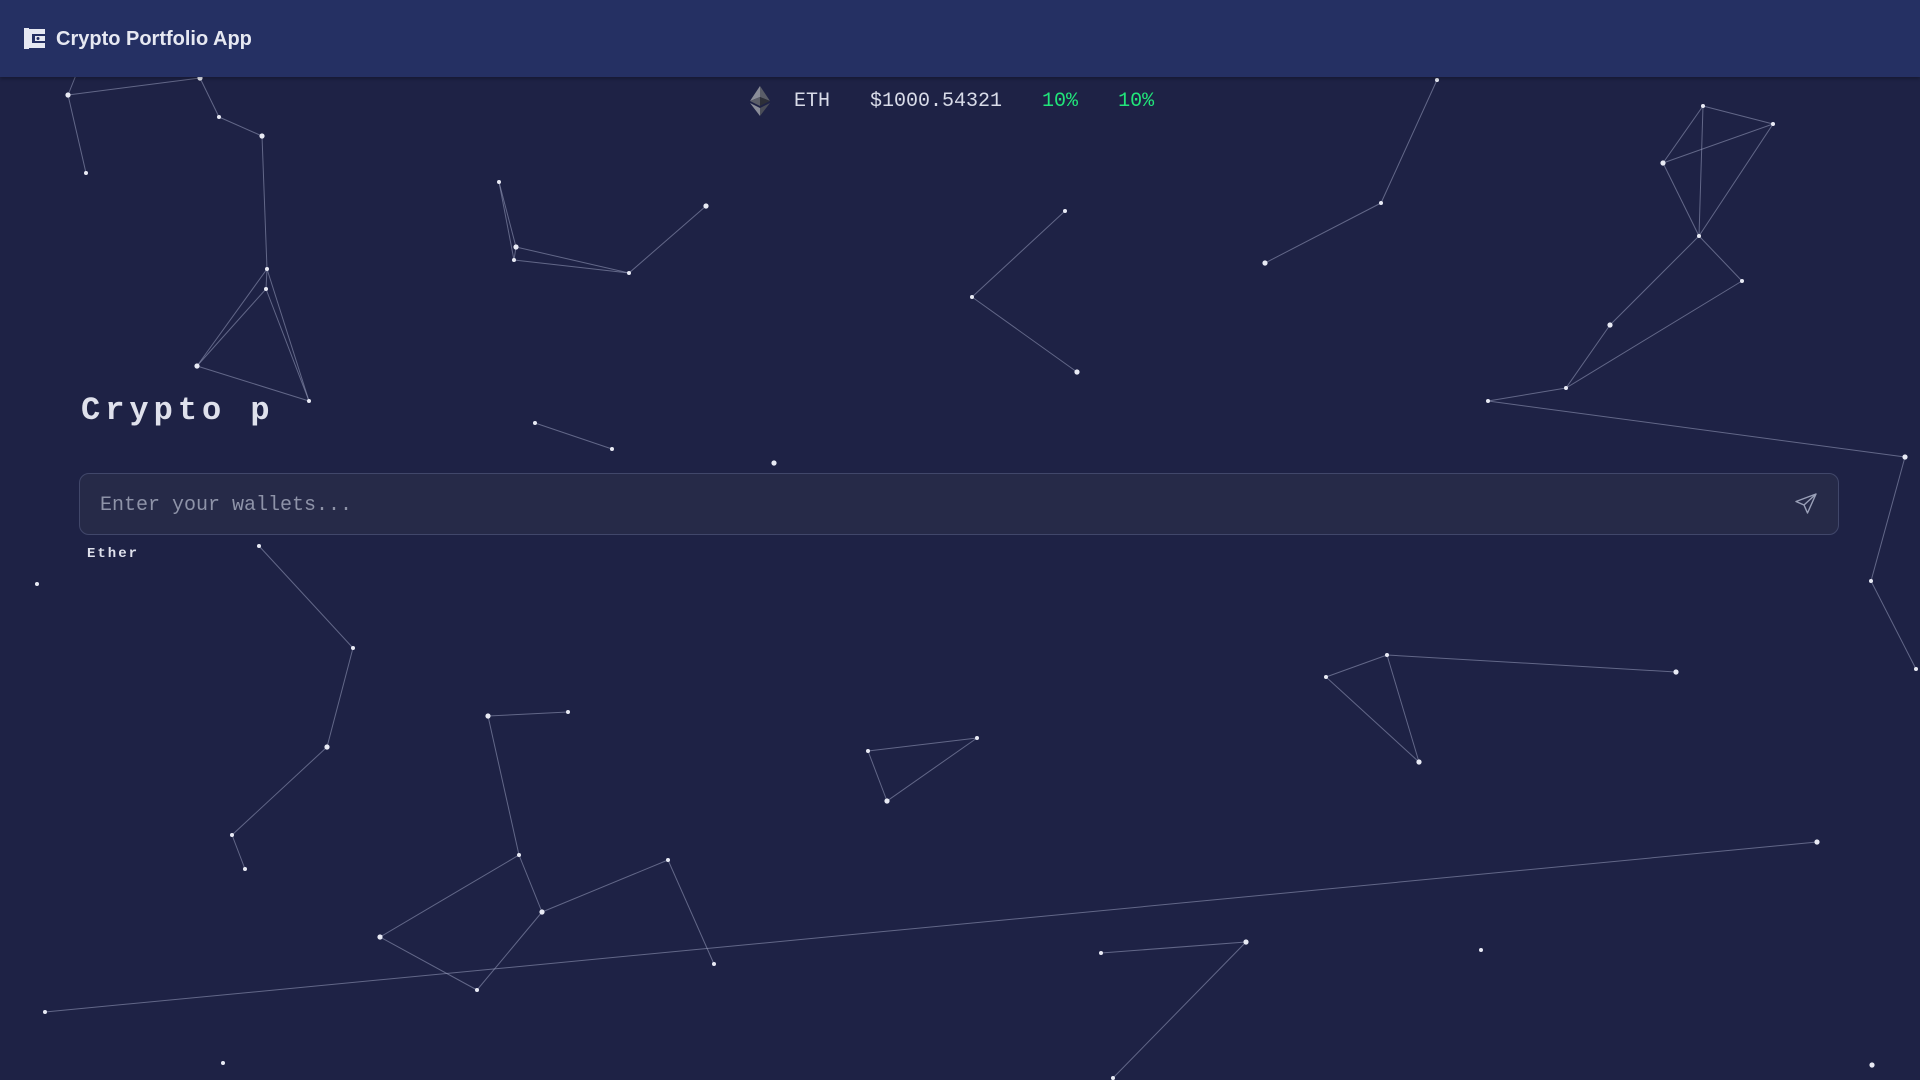 This screenshot has width=1920, height=1080. Describe the element at coordinates (920, 505) in the screenshot. I see `wallet-search-input` at that location.